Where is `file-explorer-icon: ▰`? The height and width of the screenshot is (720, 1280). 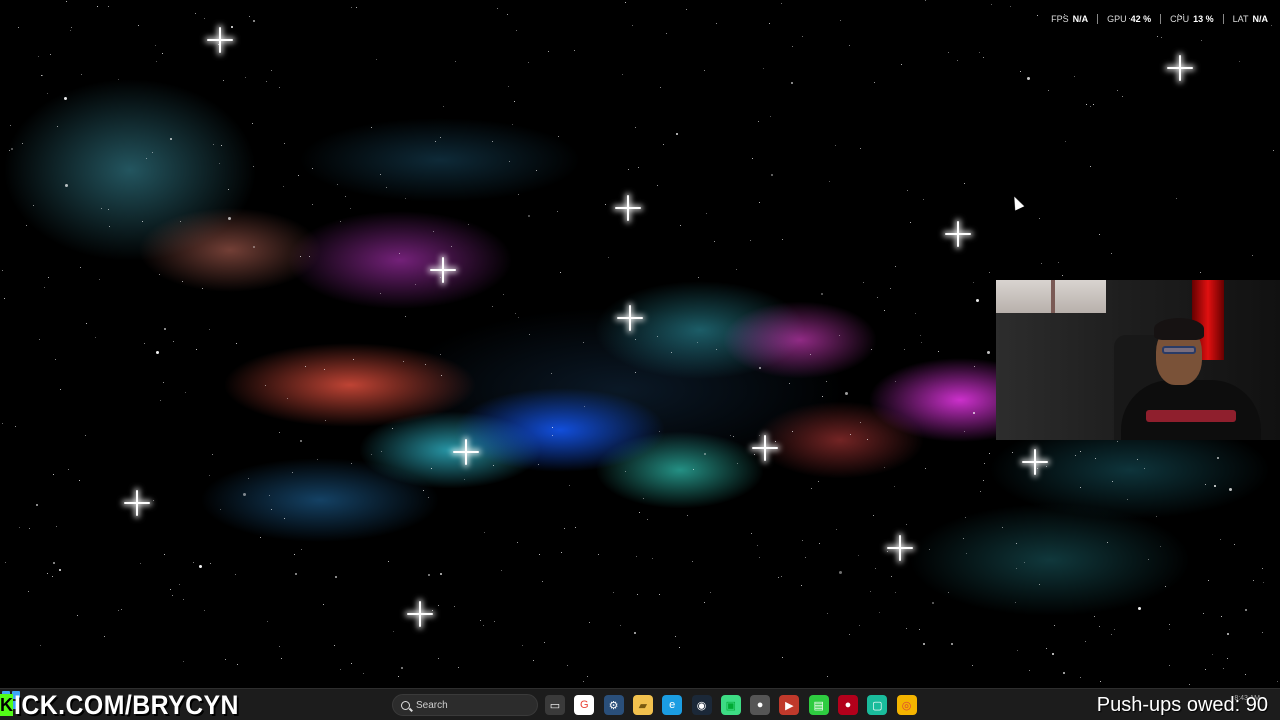
file-explorer-icon: ▰ is located at coordinates (642, 705).